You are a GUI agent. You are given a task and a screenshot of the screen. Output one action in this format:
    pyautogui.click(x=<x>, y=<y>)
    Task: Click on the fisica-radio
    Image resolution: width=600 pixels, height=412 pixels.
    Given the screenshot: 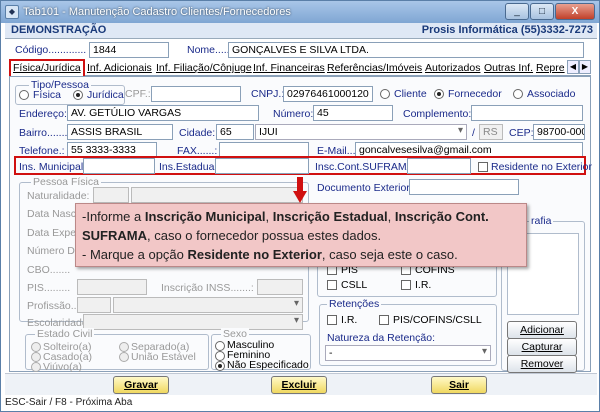 What is the action you would take?
    pyautogui.click(x=24, y=95)
    